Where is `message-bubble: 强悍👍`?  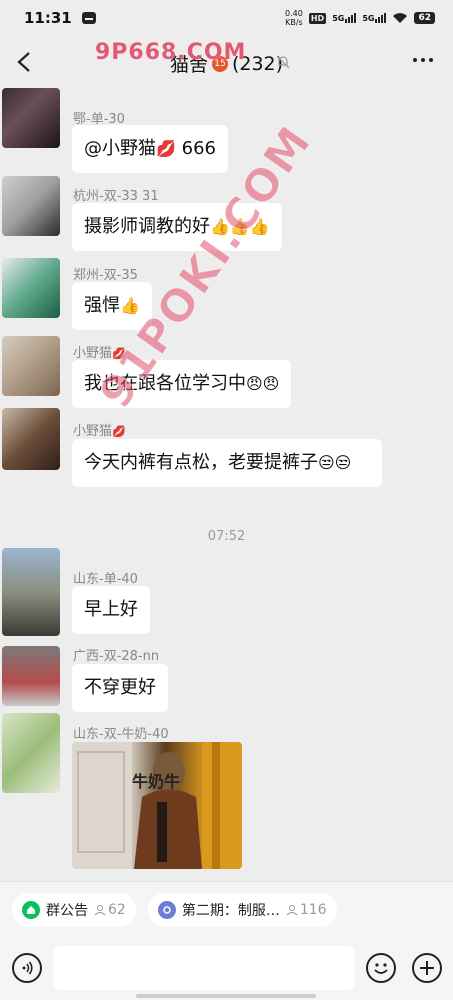 message-bubble: 强悍👍 is located at coordinates (112, 306).